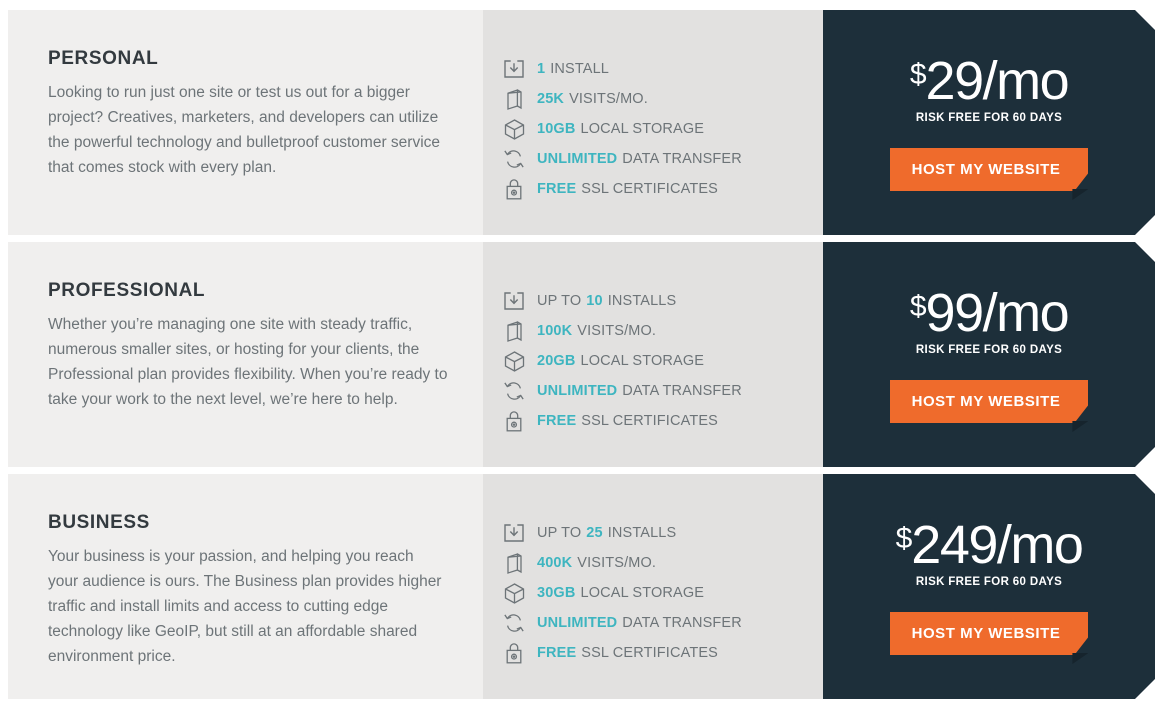 The image size is (1155, 713). I want to click on feature-highlight: 1, so click(541, 69).